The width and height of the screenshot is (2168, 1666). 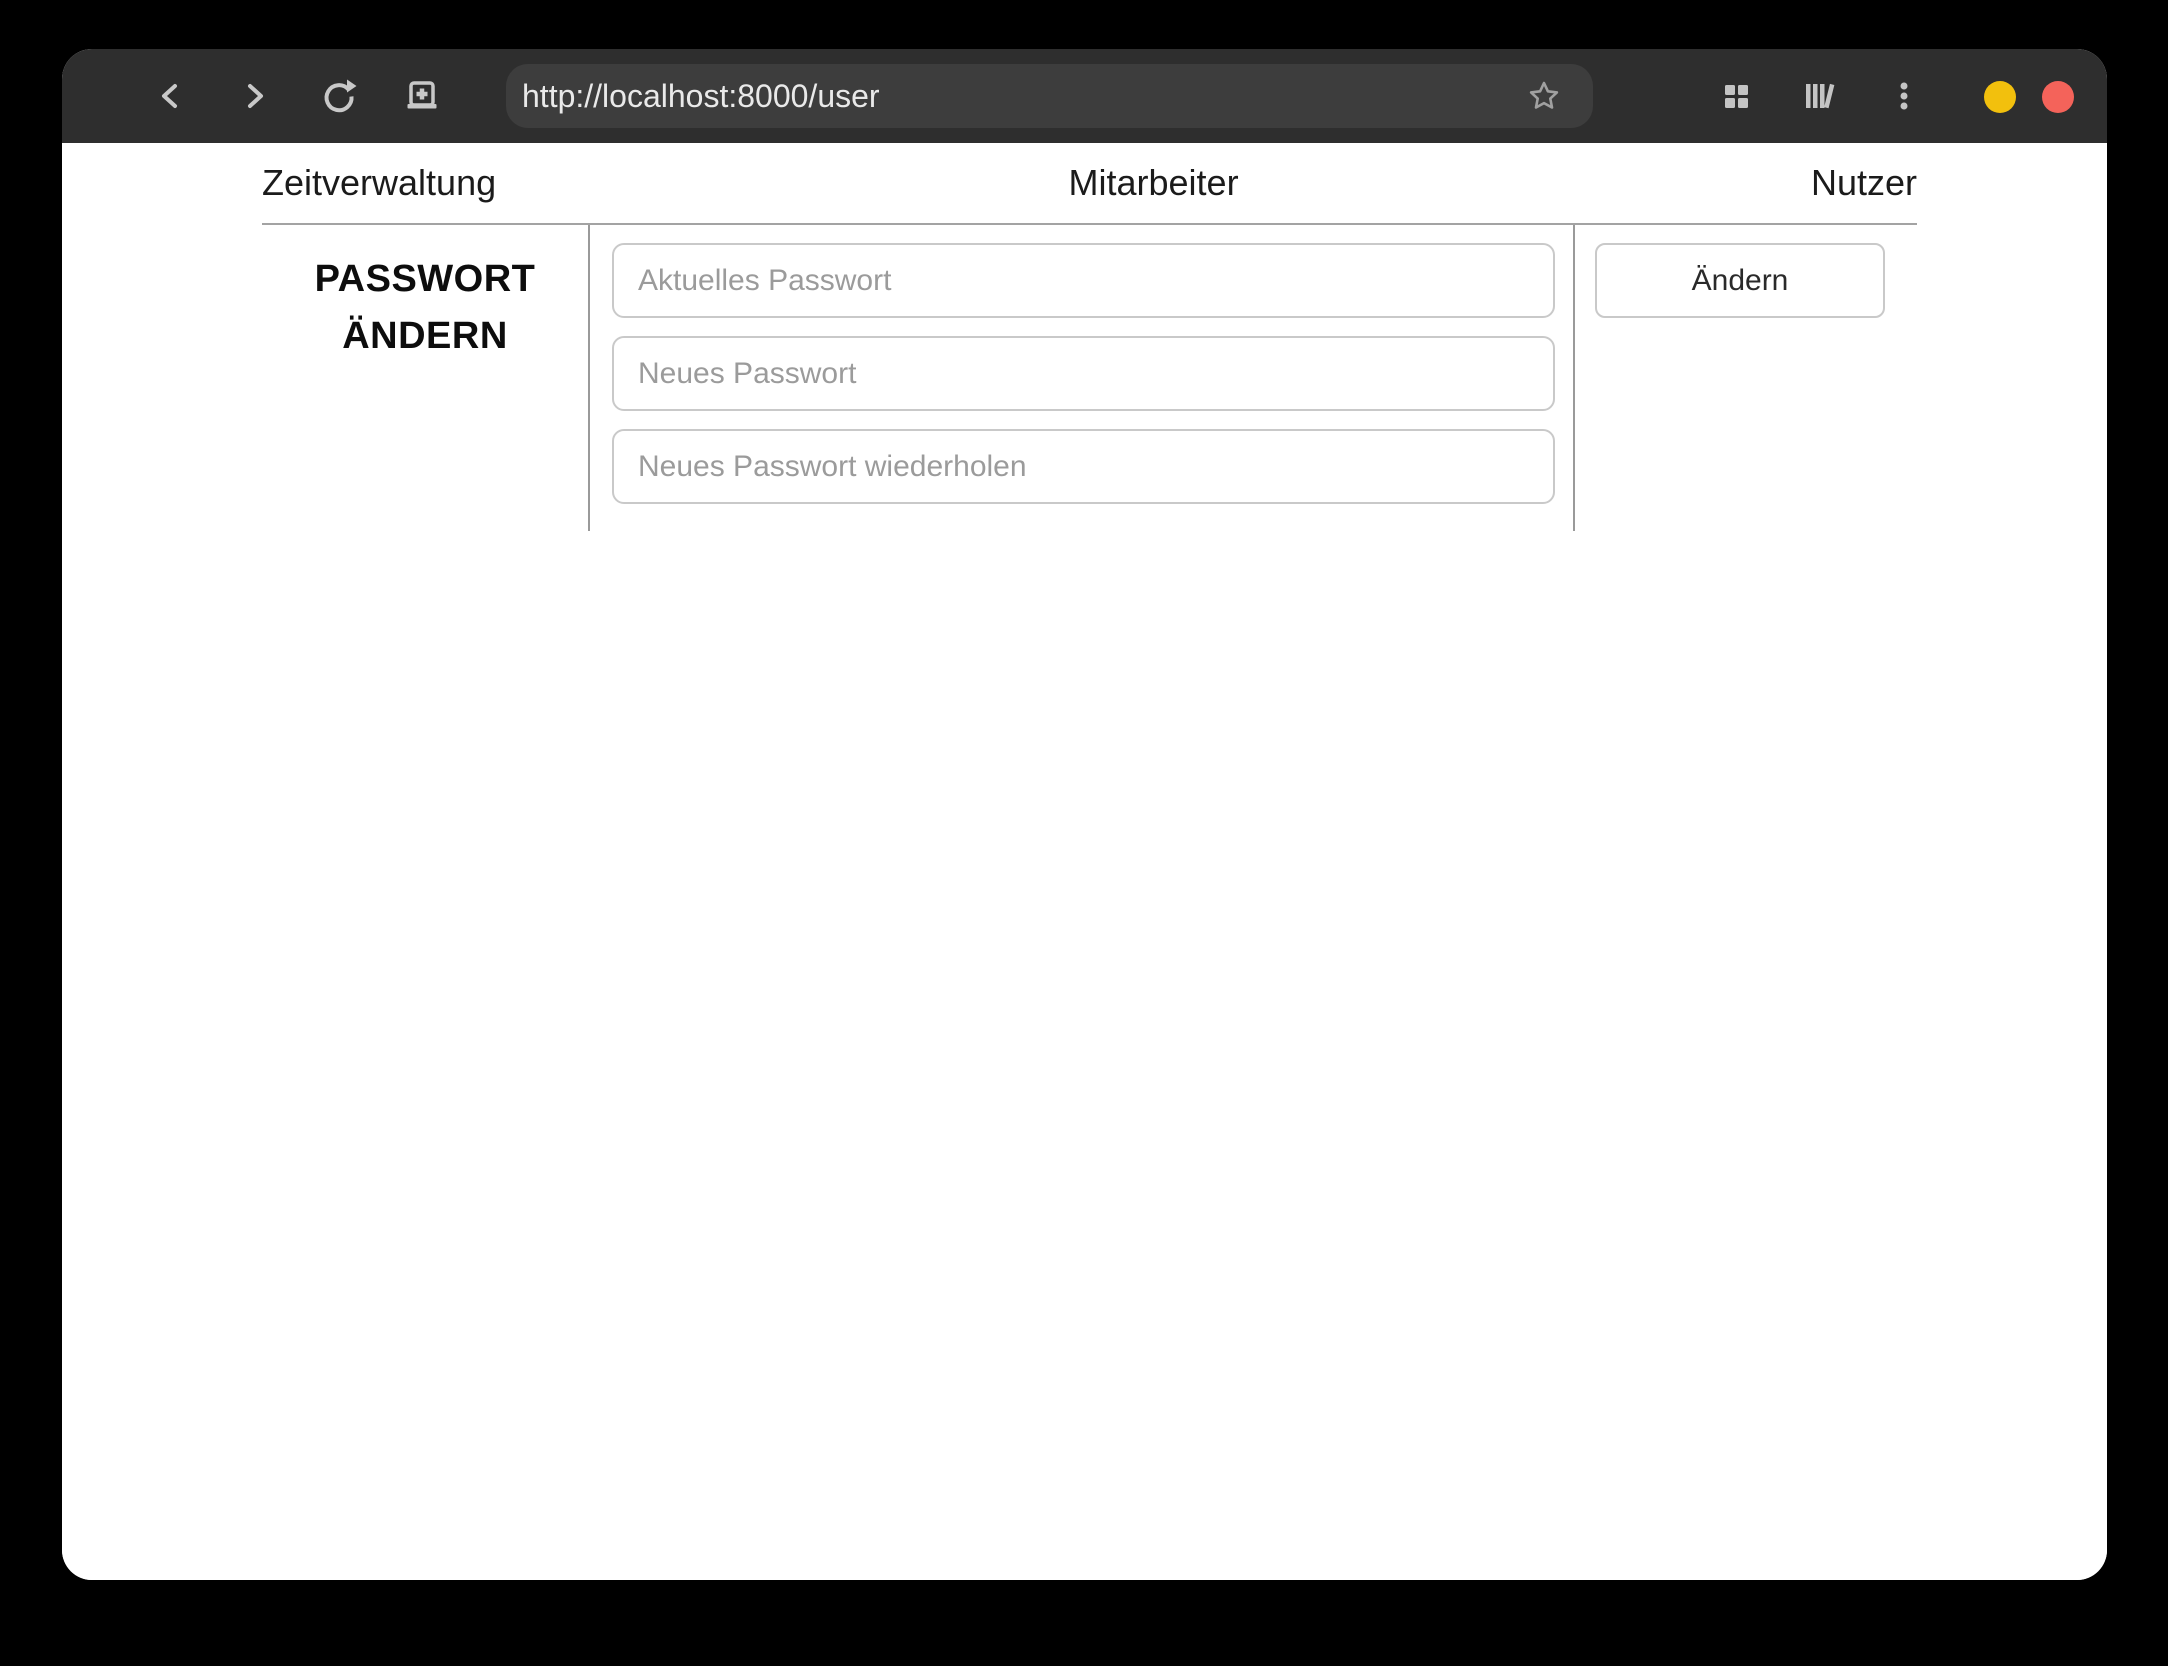 I want to click on refresh-icon, so click(x=340, y=96).